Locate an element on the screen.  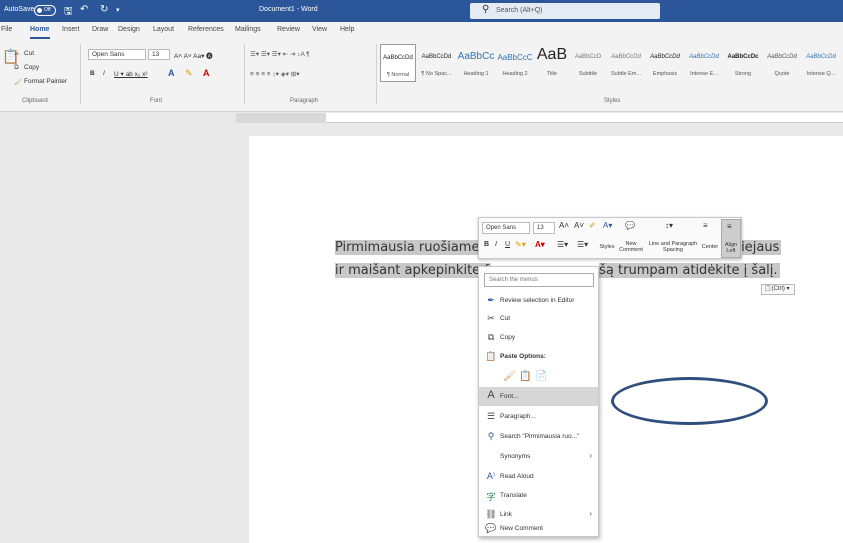
keep-text-only-icon: 📄 is located at coordinates (541, 376).